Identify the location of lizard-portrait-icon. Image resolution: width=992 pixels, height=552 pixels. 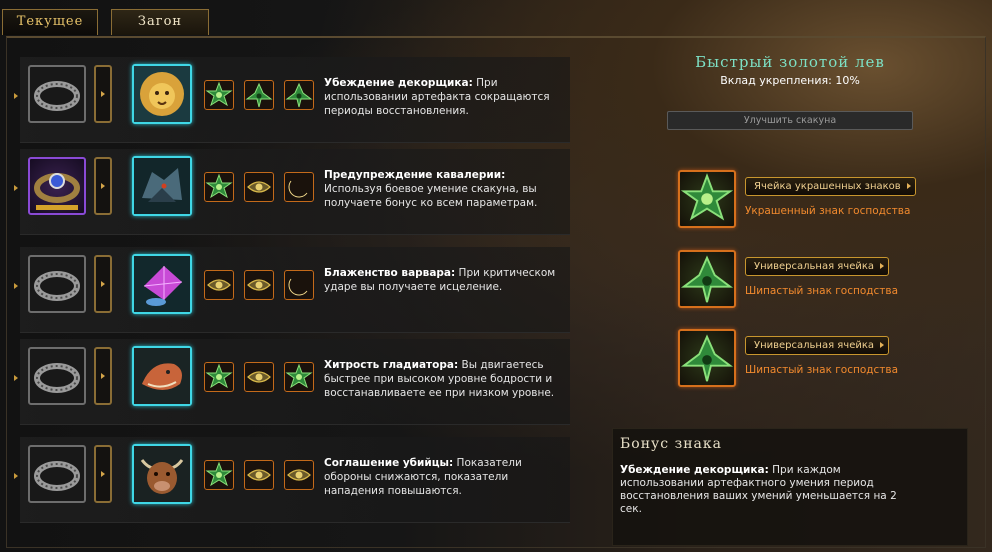
(162, 378).